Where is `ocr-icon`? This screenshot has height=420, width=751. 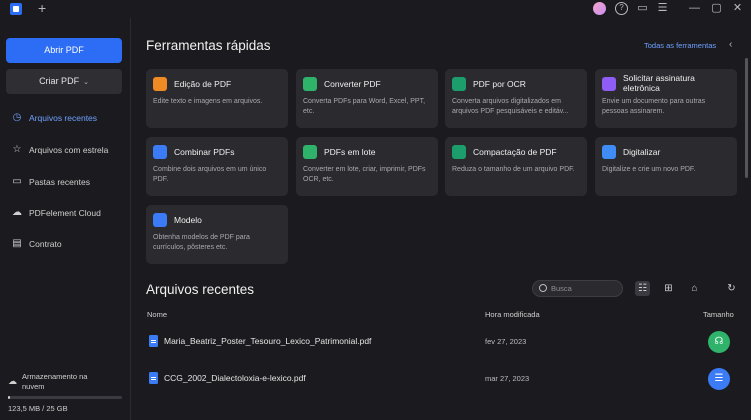
ocr-icon is located at coordinates (459, 84).